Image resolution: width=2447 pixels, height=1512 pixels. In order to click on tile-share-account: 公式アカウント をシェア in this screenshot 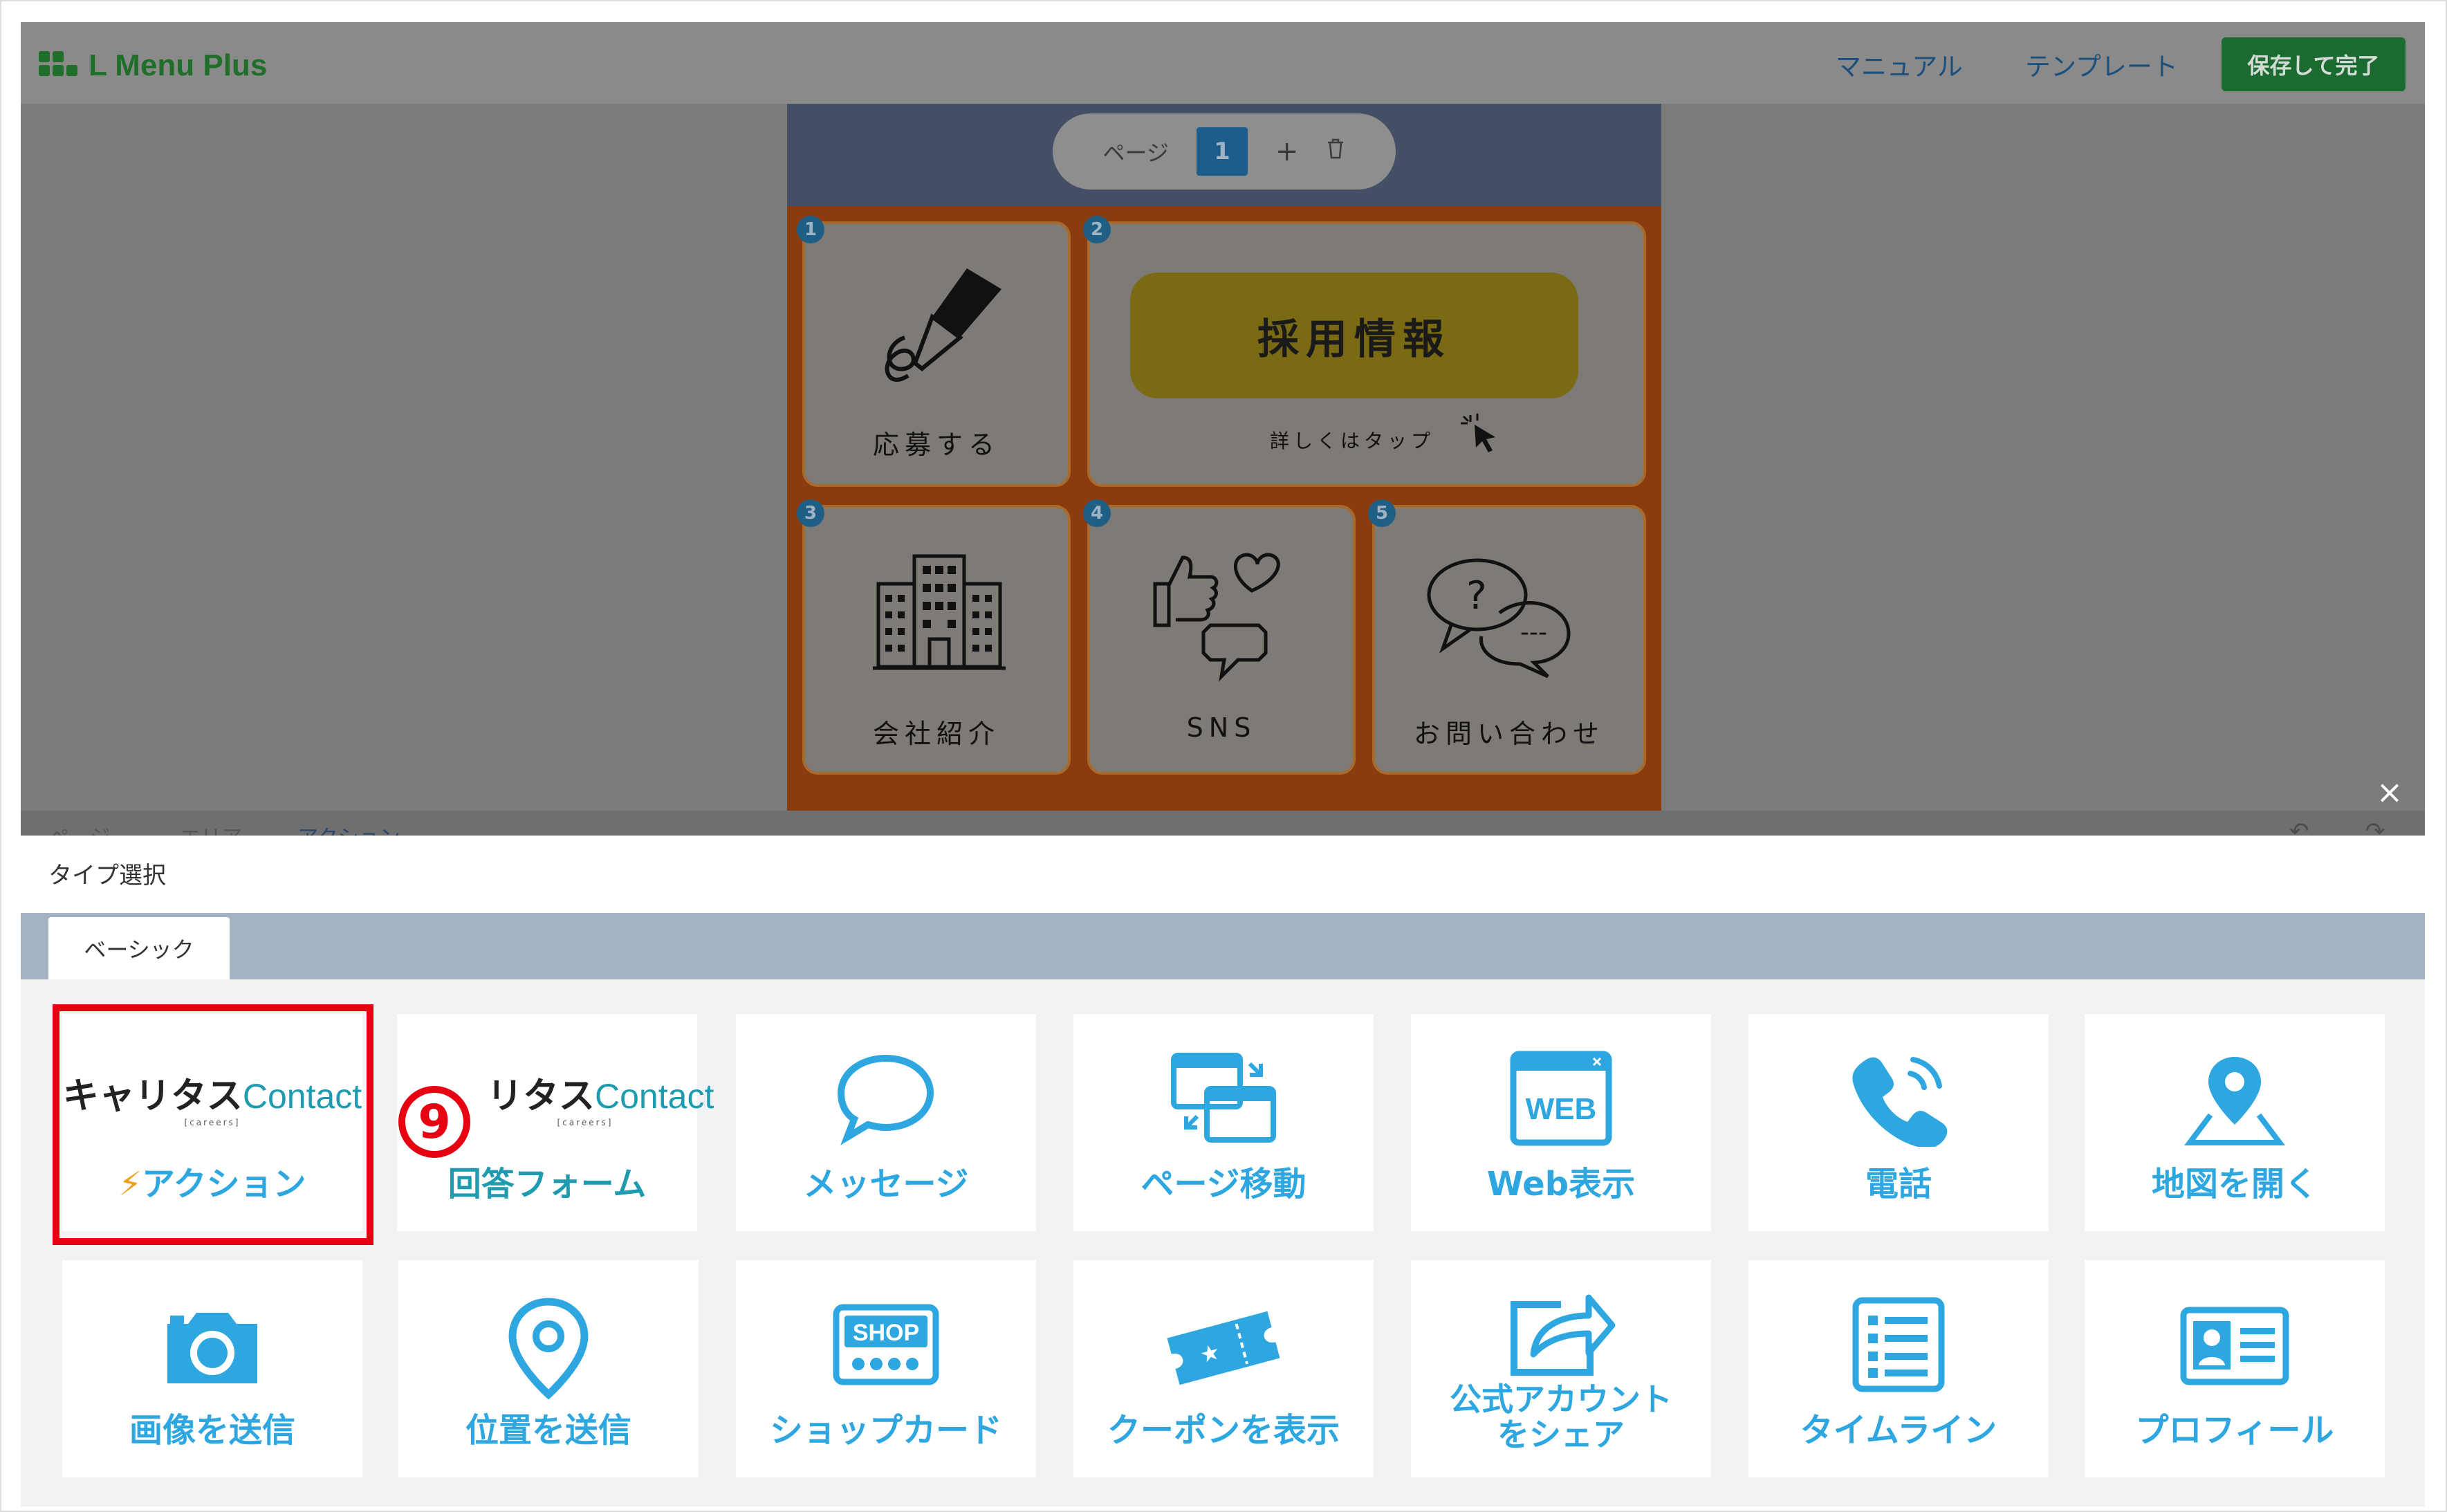, I will do `click(1561, 1368)`.